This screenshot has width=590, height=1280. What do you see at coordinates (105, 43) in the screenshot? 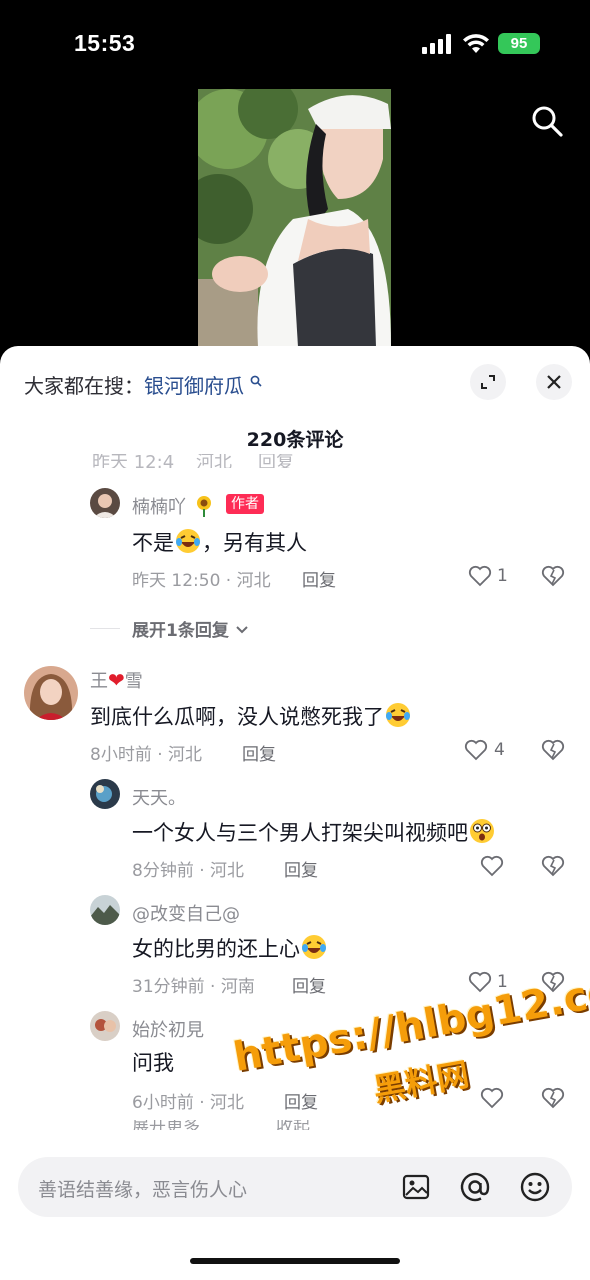
I see `status-time: 15:53` at bounding box center [105, 43].